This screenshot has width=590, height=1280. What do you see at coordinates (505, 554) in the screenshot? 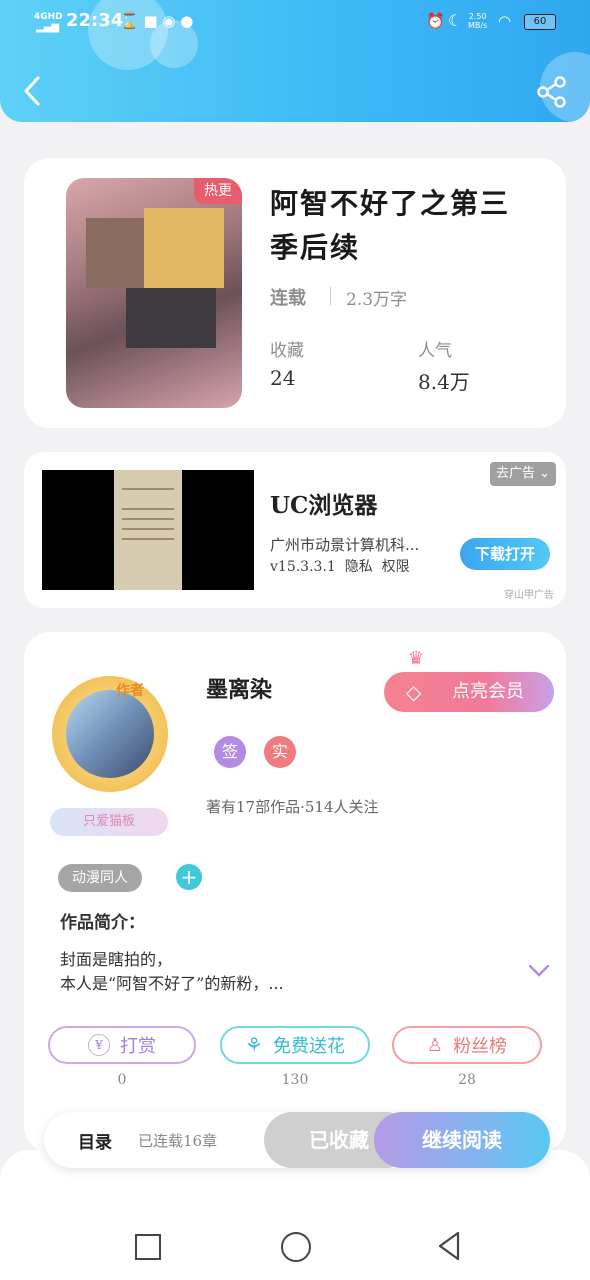
I see `ad-download-button: 下载打开` at bounding box center [505, 554].